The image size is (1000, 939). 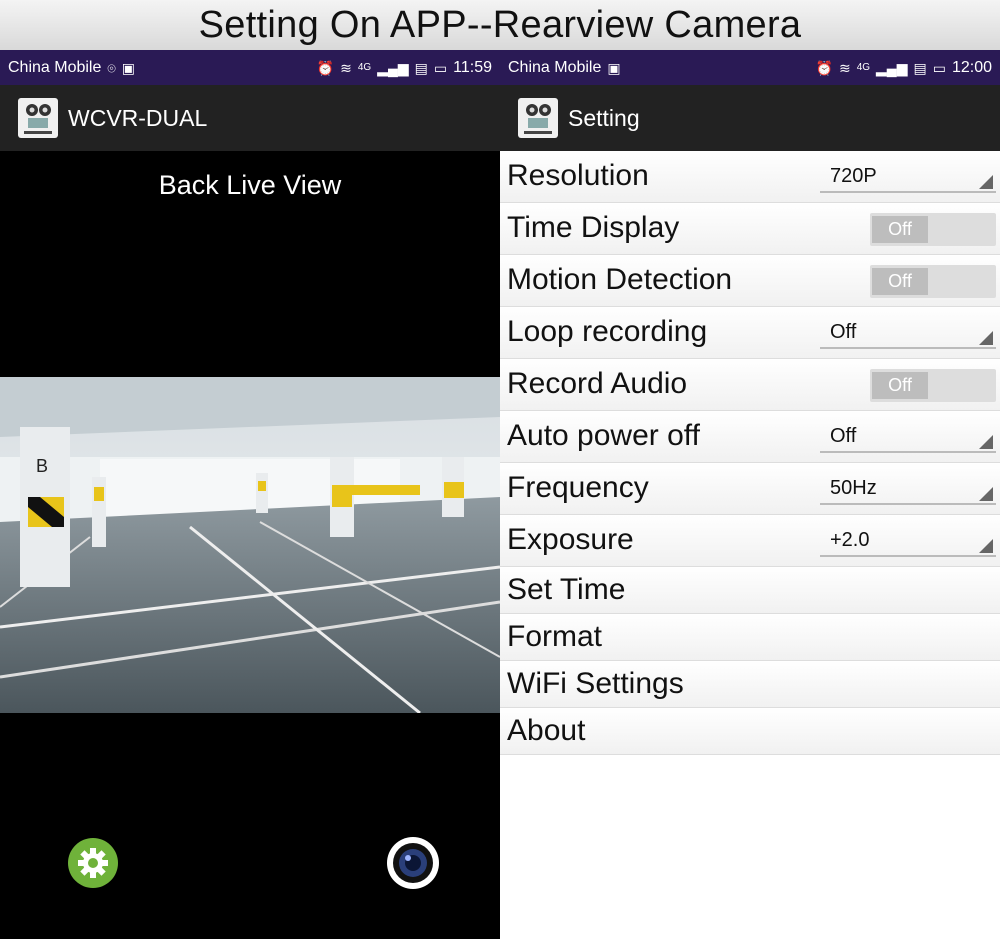 I want to click on setting-label: Resolution, so click(x=578, y=175).